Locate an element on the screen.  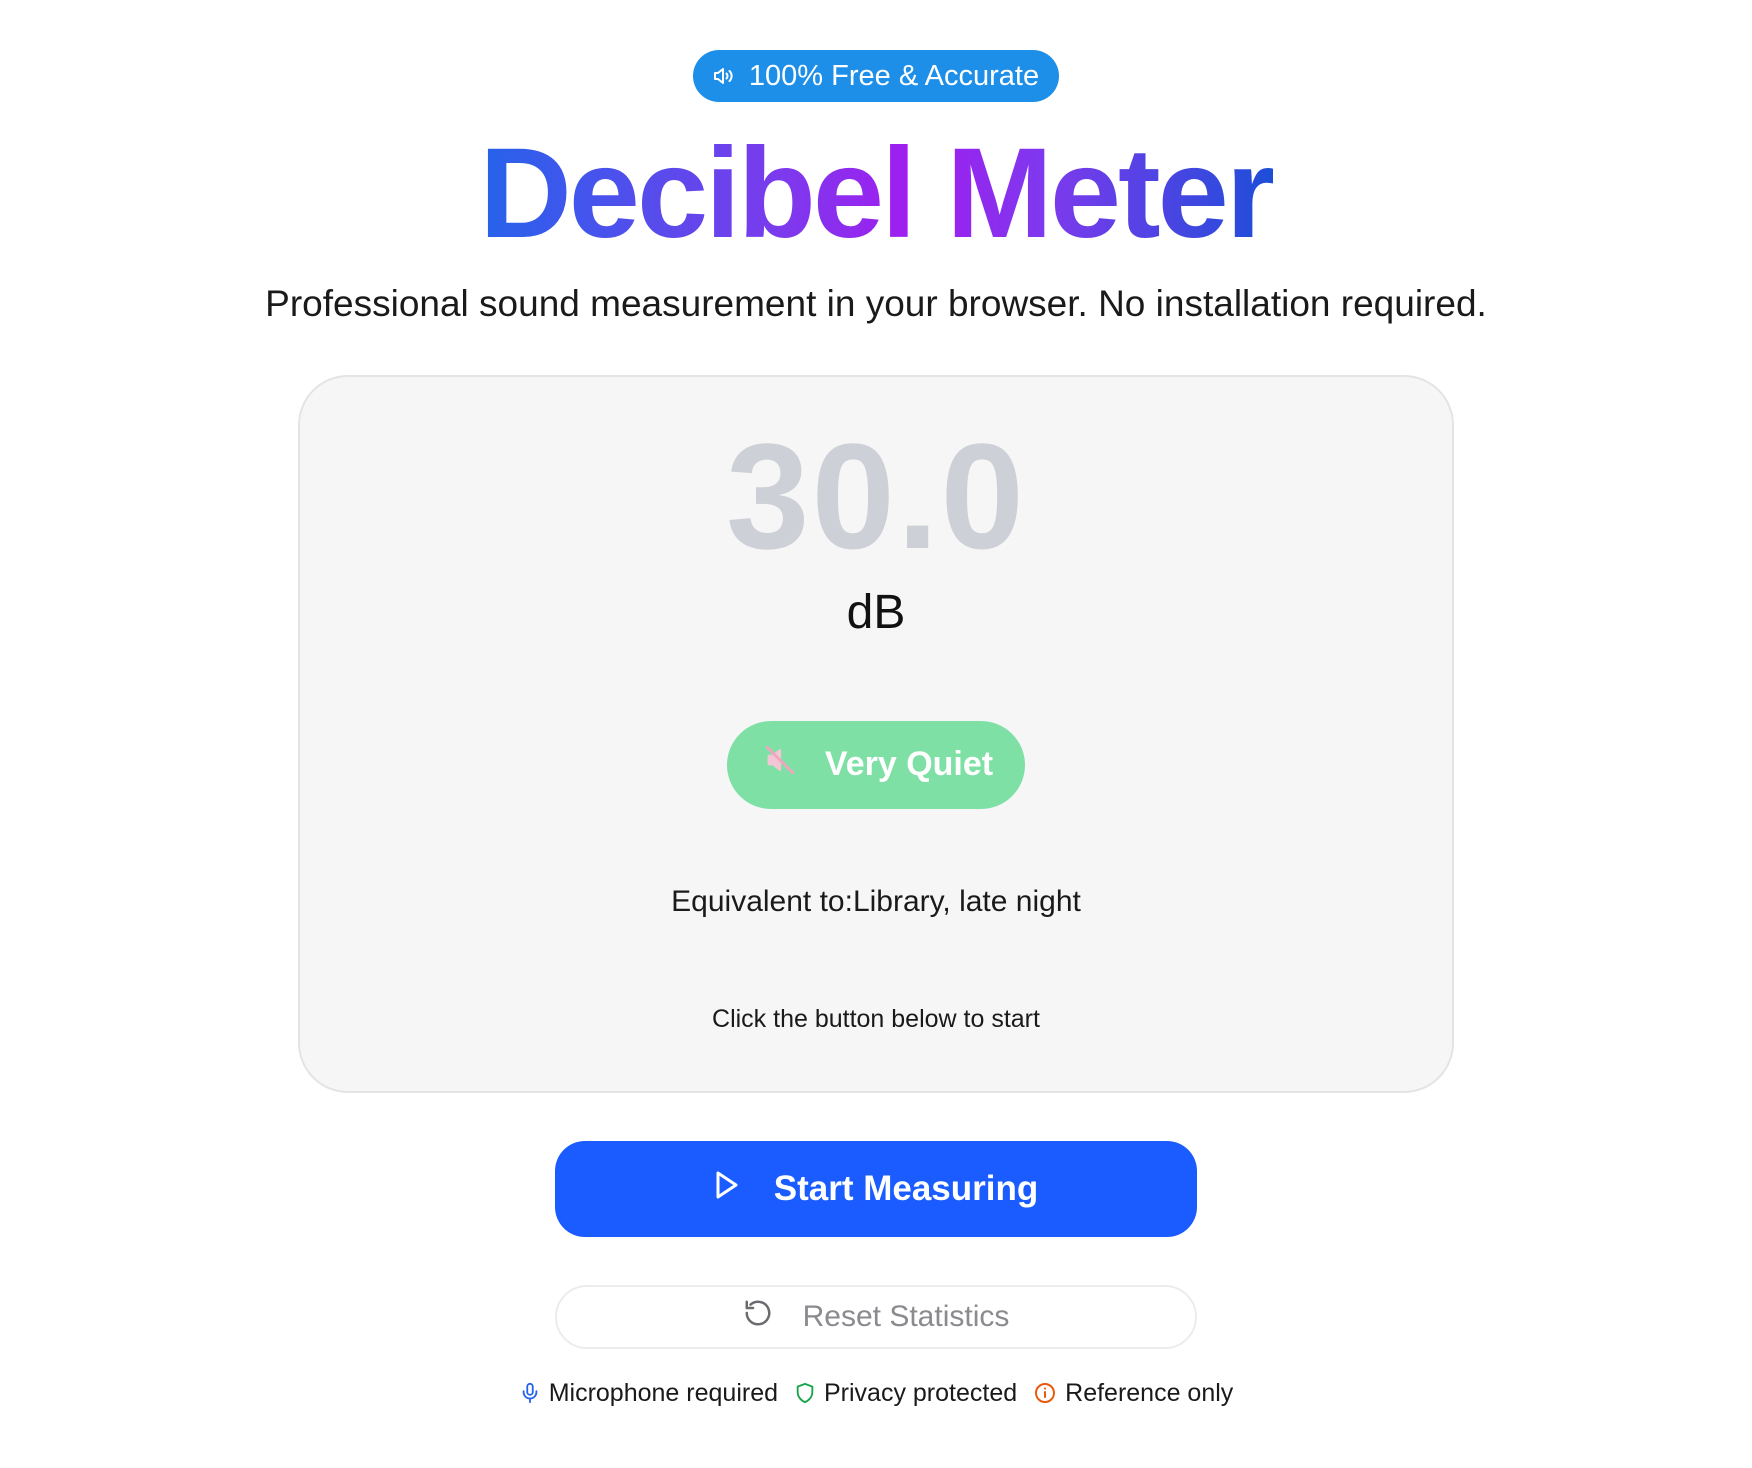
level-status-badge: Very Quiet is located at coordinates (876, 764).